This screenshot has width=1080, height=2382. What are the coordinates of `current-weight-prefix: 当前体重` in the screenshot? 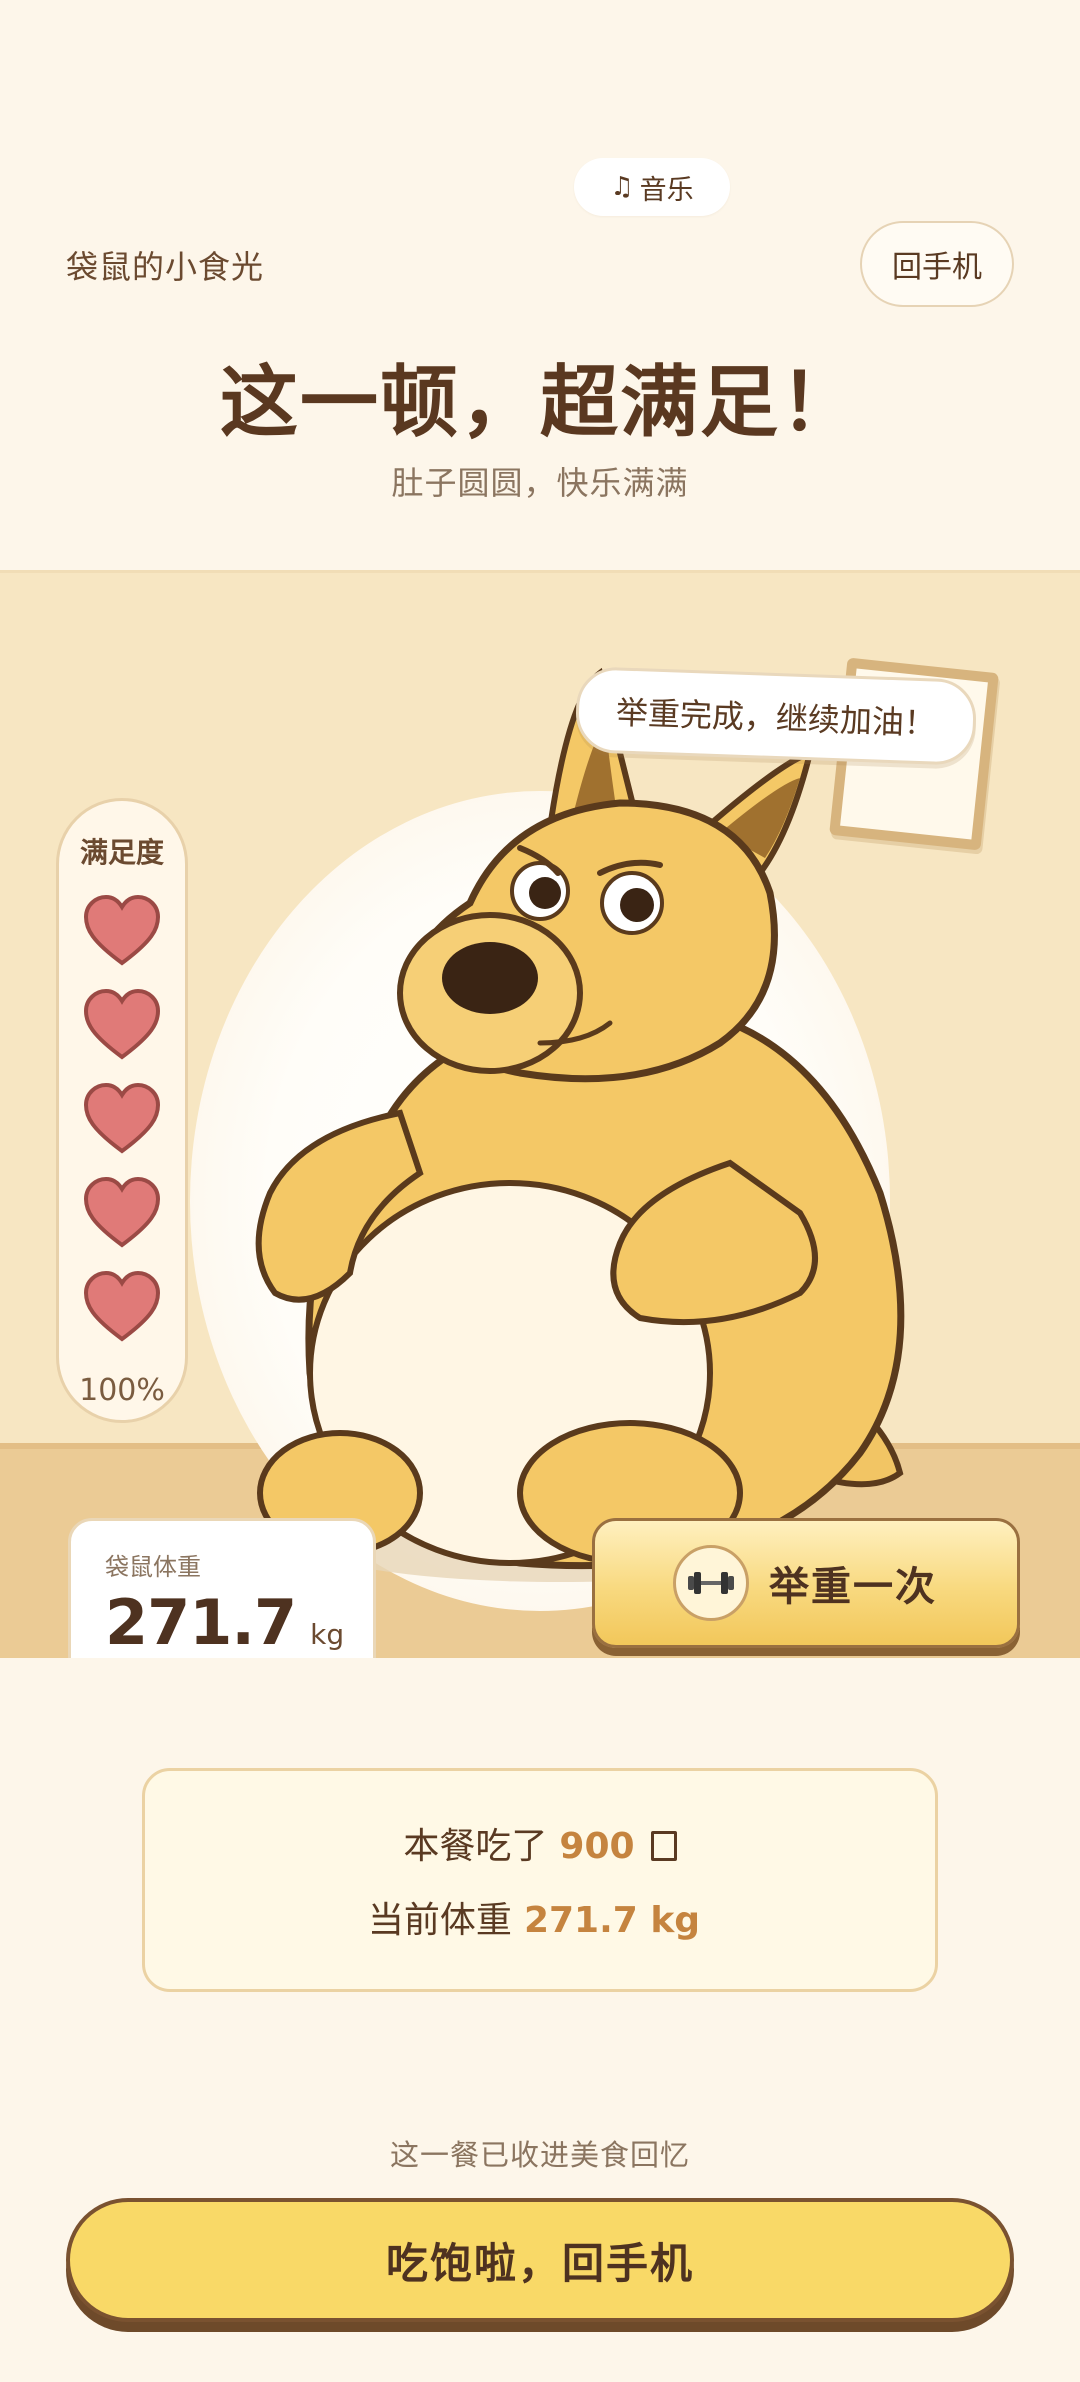 It's located at (439, 1920).